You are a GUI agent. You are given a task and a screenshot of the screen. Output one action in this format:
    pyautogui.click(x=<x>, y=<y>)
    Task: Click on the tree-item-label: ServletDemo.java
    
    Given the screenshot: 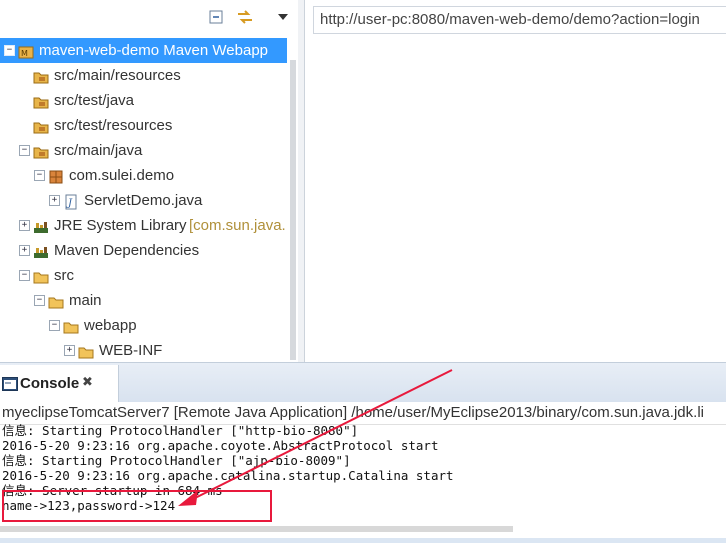 What is the action you would take?
    pyautogui.click(x=143, y=200)
    